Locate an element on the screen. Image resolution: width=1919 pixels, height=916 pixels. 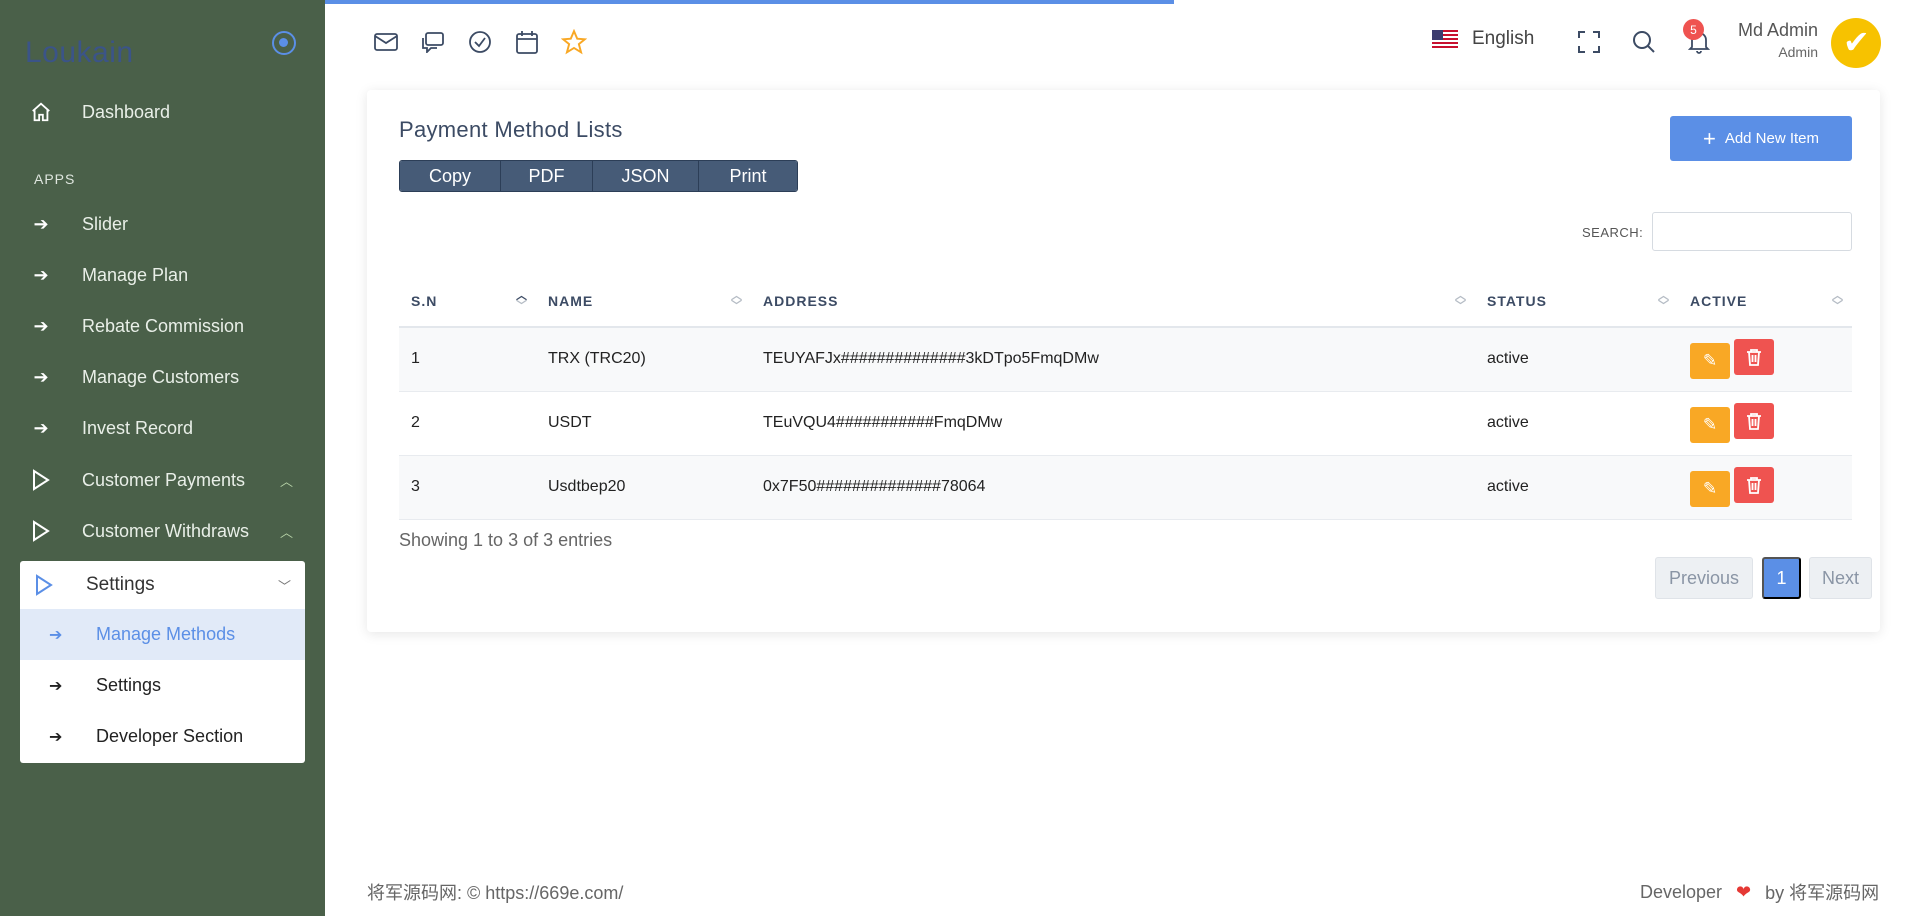
table-header-row: S.N ︿ ﹀ NAME ︿ ﹀ ADDRESS ︿ ﹀ STATUS ︿ ﹀ ACTIVE ︿ ﹀ is located at coordinates (1125, 301).